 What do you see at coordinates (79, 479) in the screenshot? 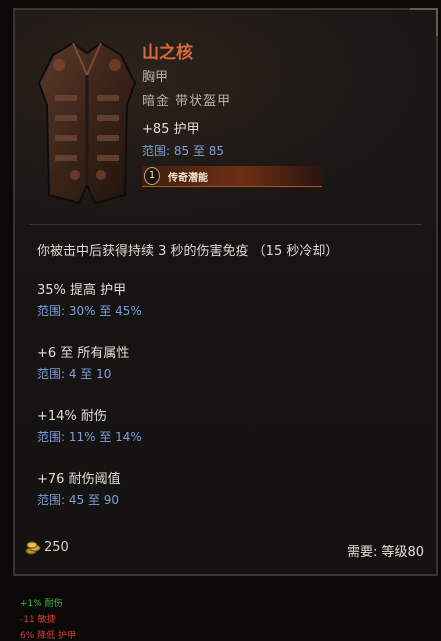
I see `affix-value: +76 耐伤阈值` at bounding box center [79, 479].